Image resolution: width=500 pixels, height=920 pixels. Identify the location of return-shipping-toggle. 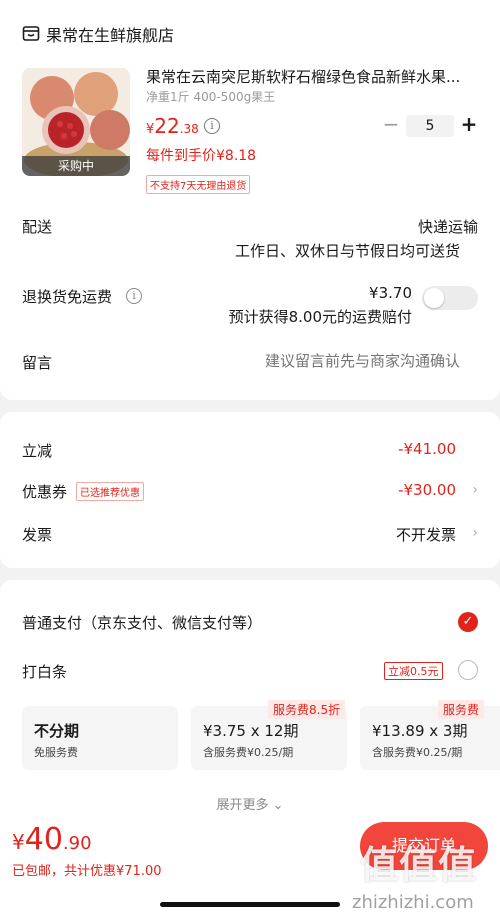
(450, 298).